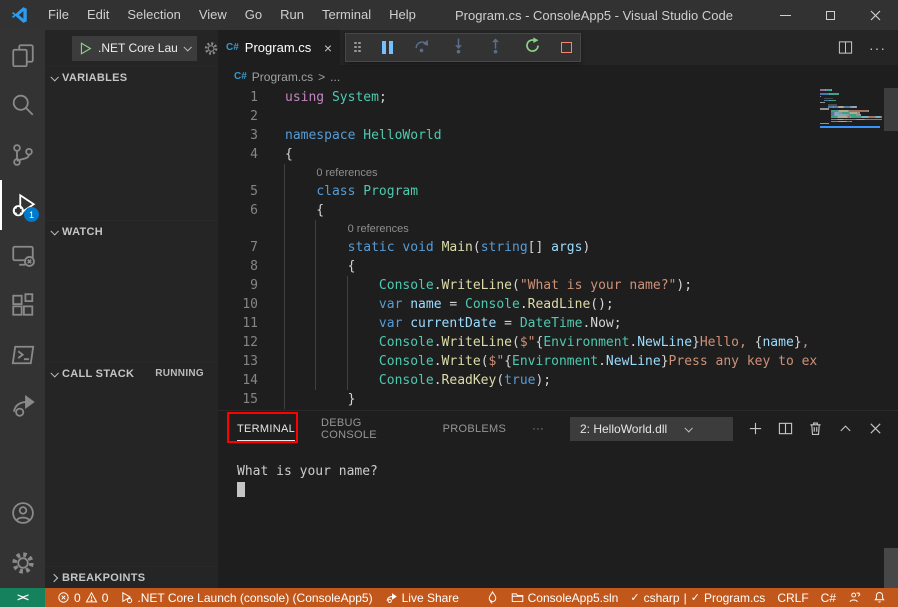  Describe the element at coordinates (238, 399) in the screenshot. I see `line-number: 15` at that location.